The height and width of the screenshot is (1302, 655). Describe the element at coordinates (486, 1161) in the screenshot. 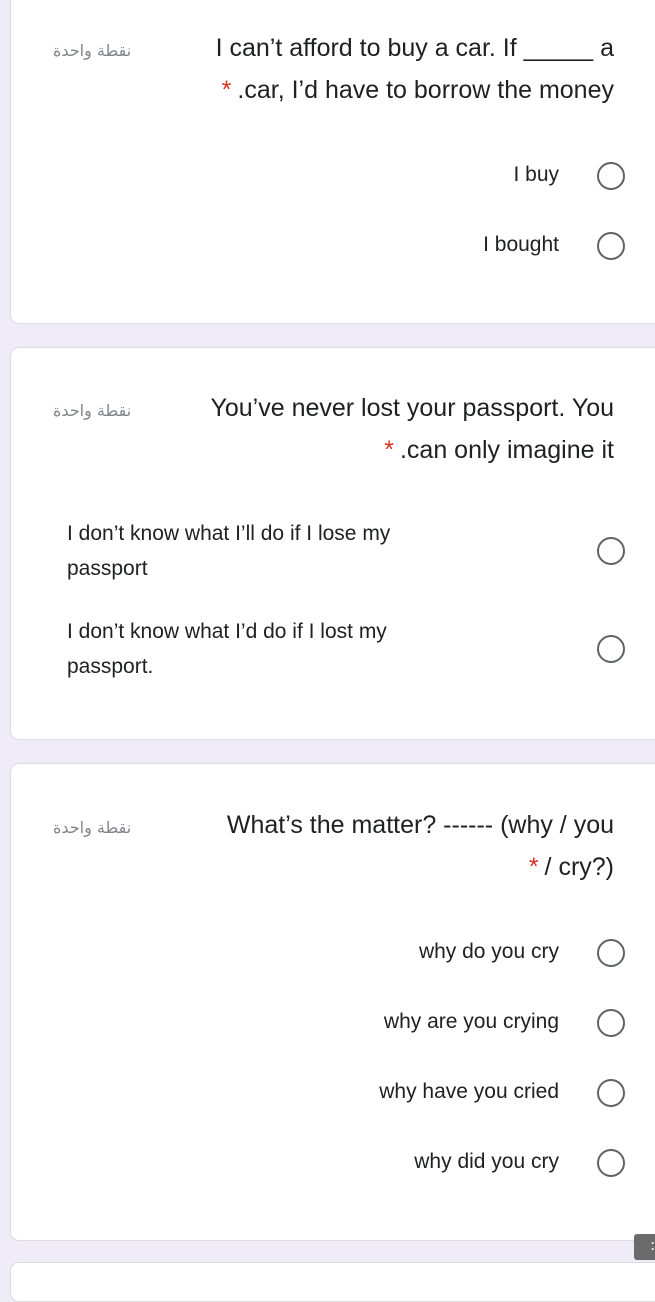

I see `option-label: why did you cry` at that location.